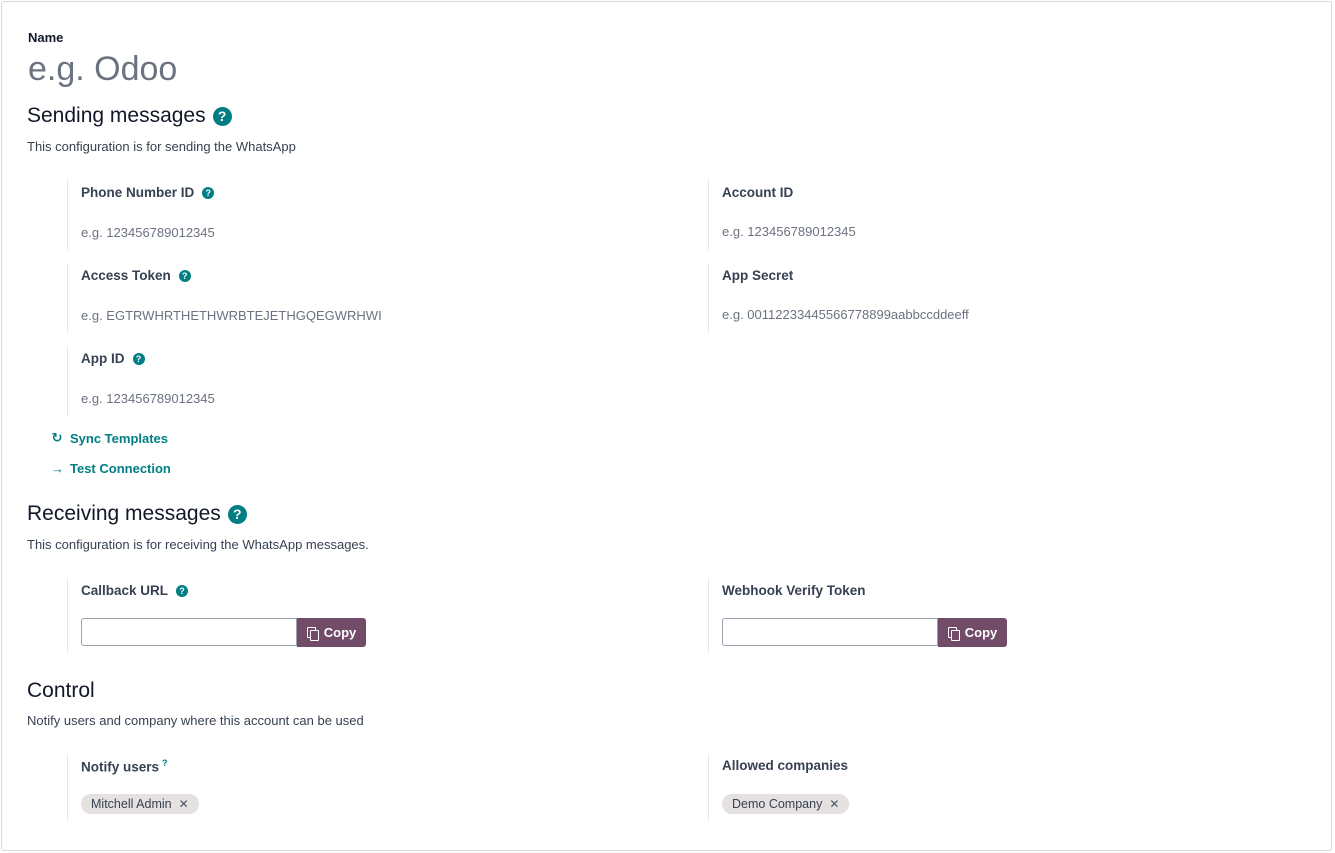  Describe the element at coordinates (124, 766) in the screenshot. I see `notify-users-label: Notify users?` at that location.